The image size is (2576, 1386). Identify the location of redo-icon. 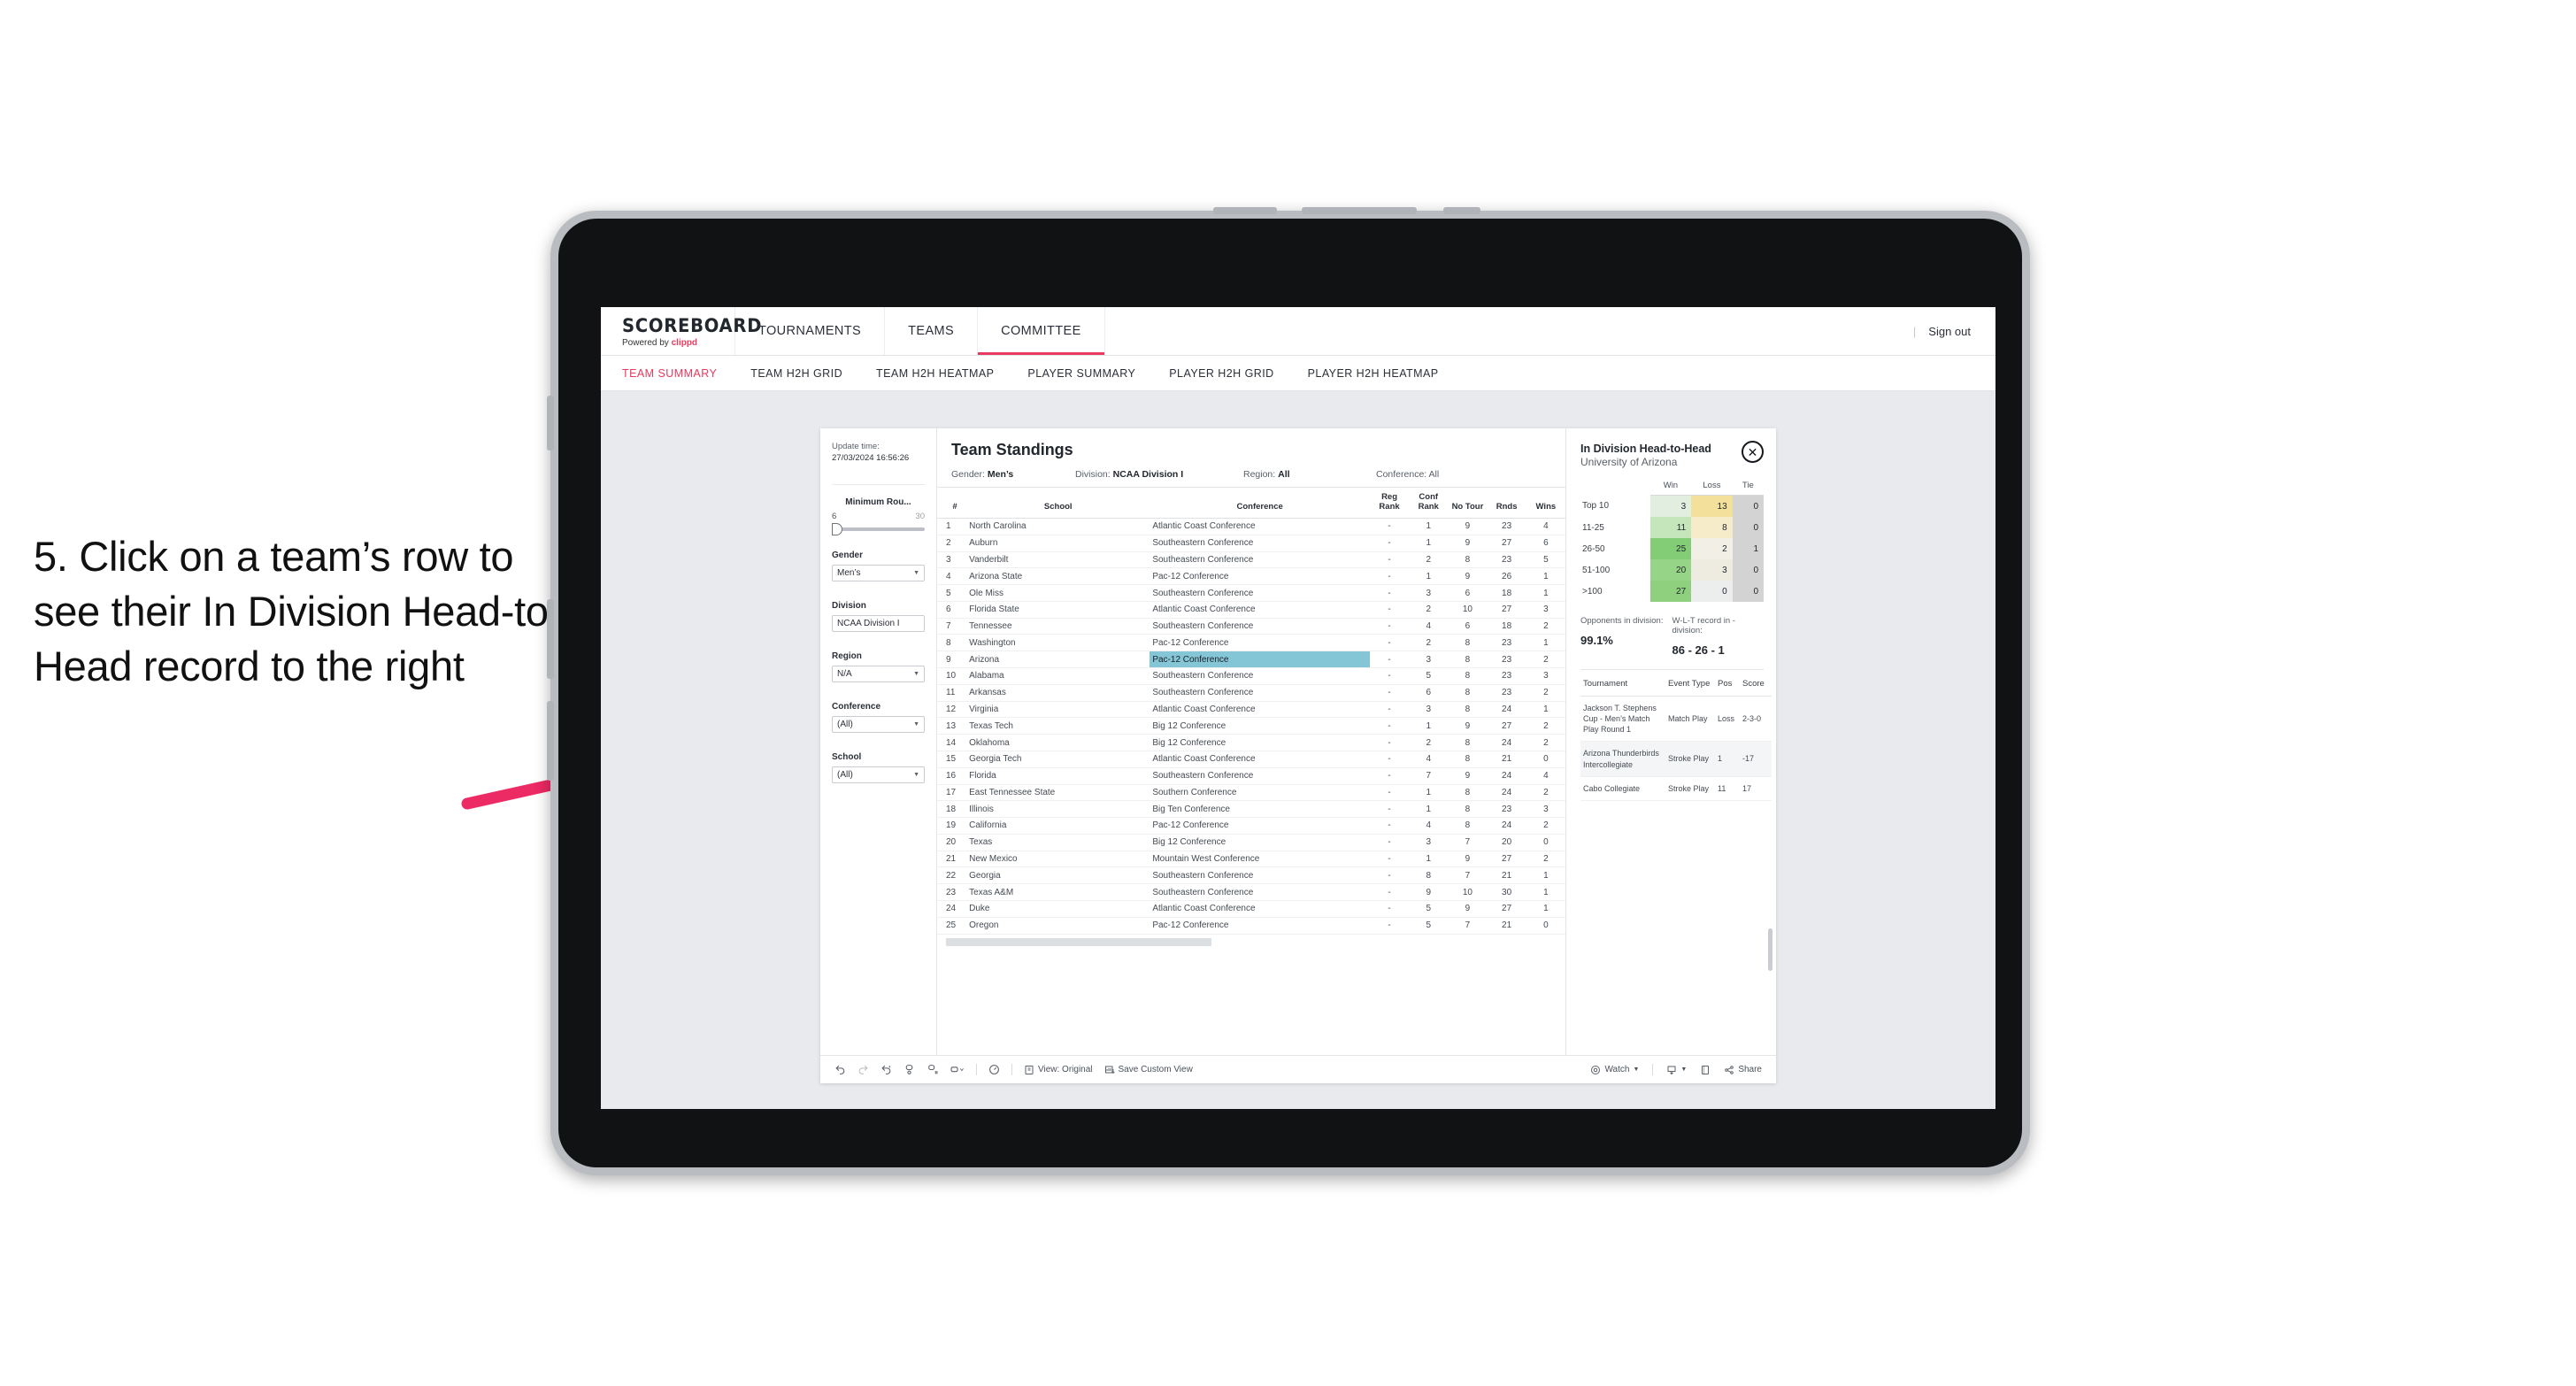
(863, 1070).